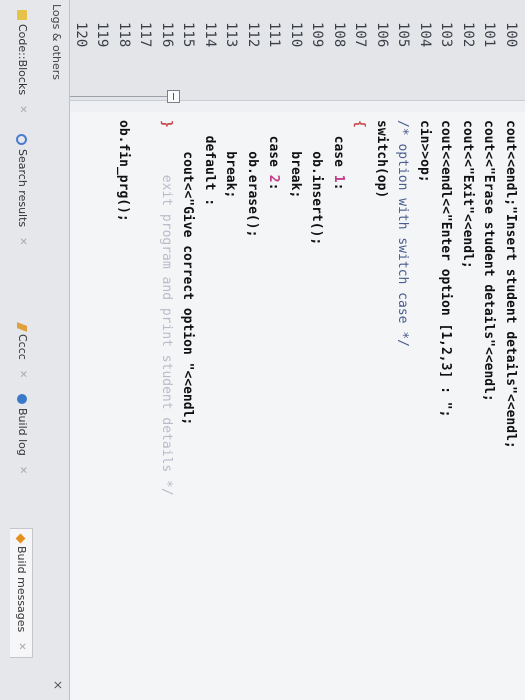  Describe the element at coordinates (274, 35) in the screenshot. I see `line-number: 111` at that location.